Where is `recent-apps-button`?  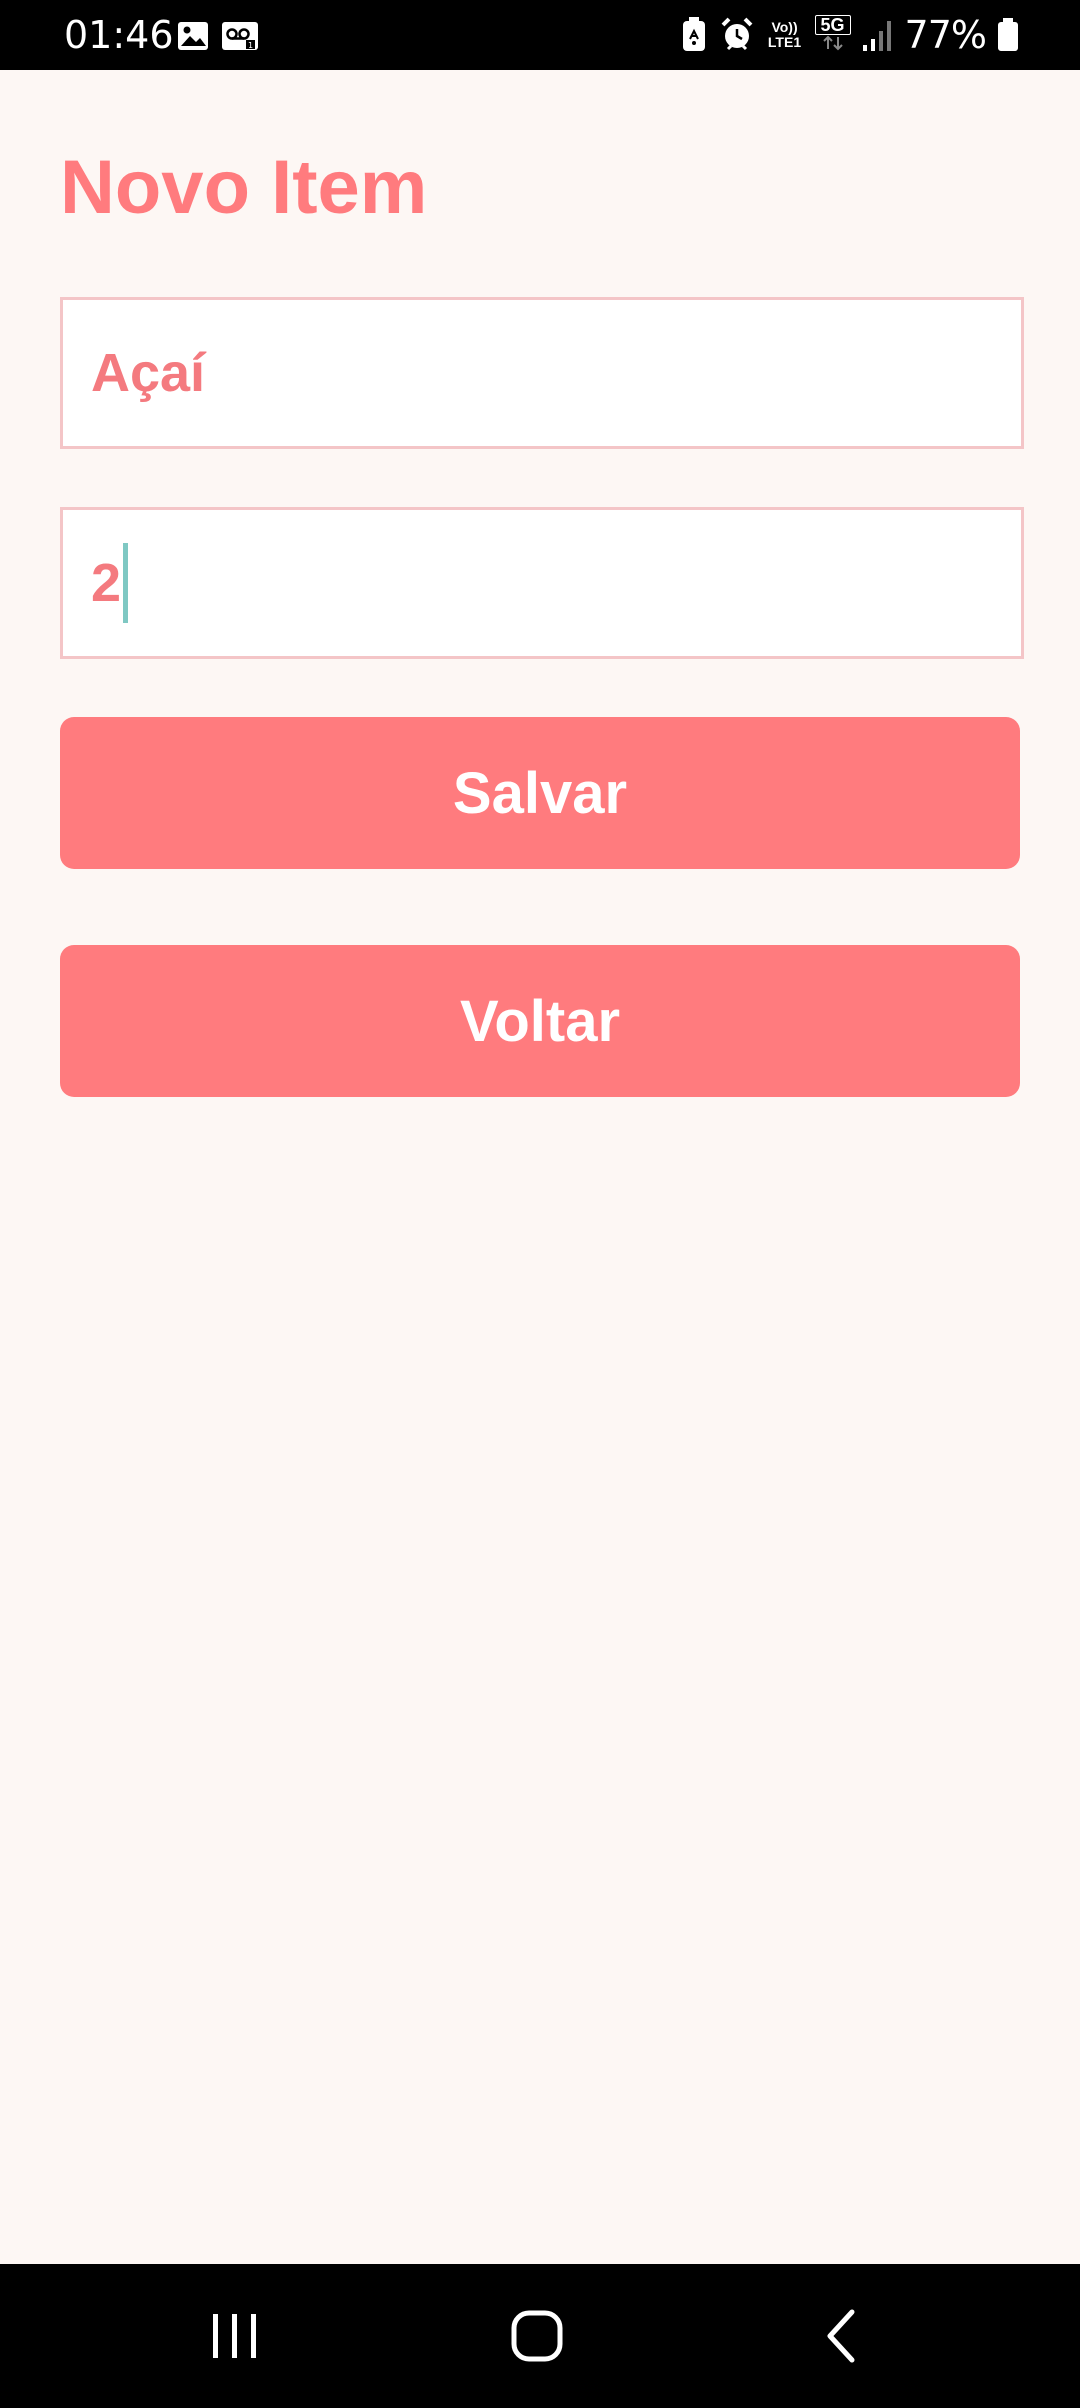
recent-apps-button is located at coordinates (235, 2336).